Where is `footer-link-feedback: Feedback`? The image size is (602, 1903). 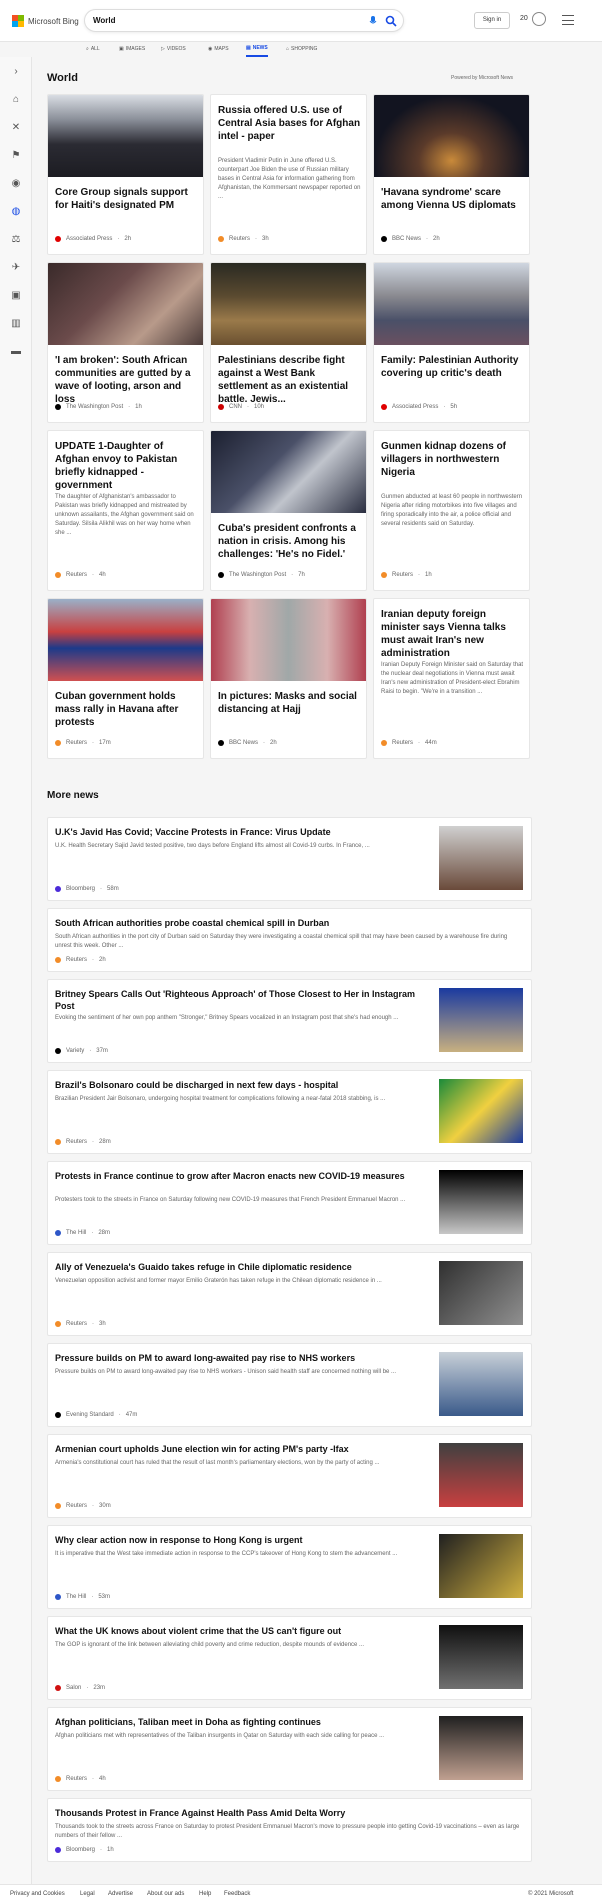
footer-link-feedback: Feedback is located at coordinates (237, 1894).